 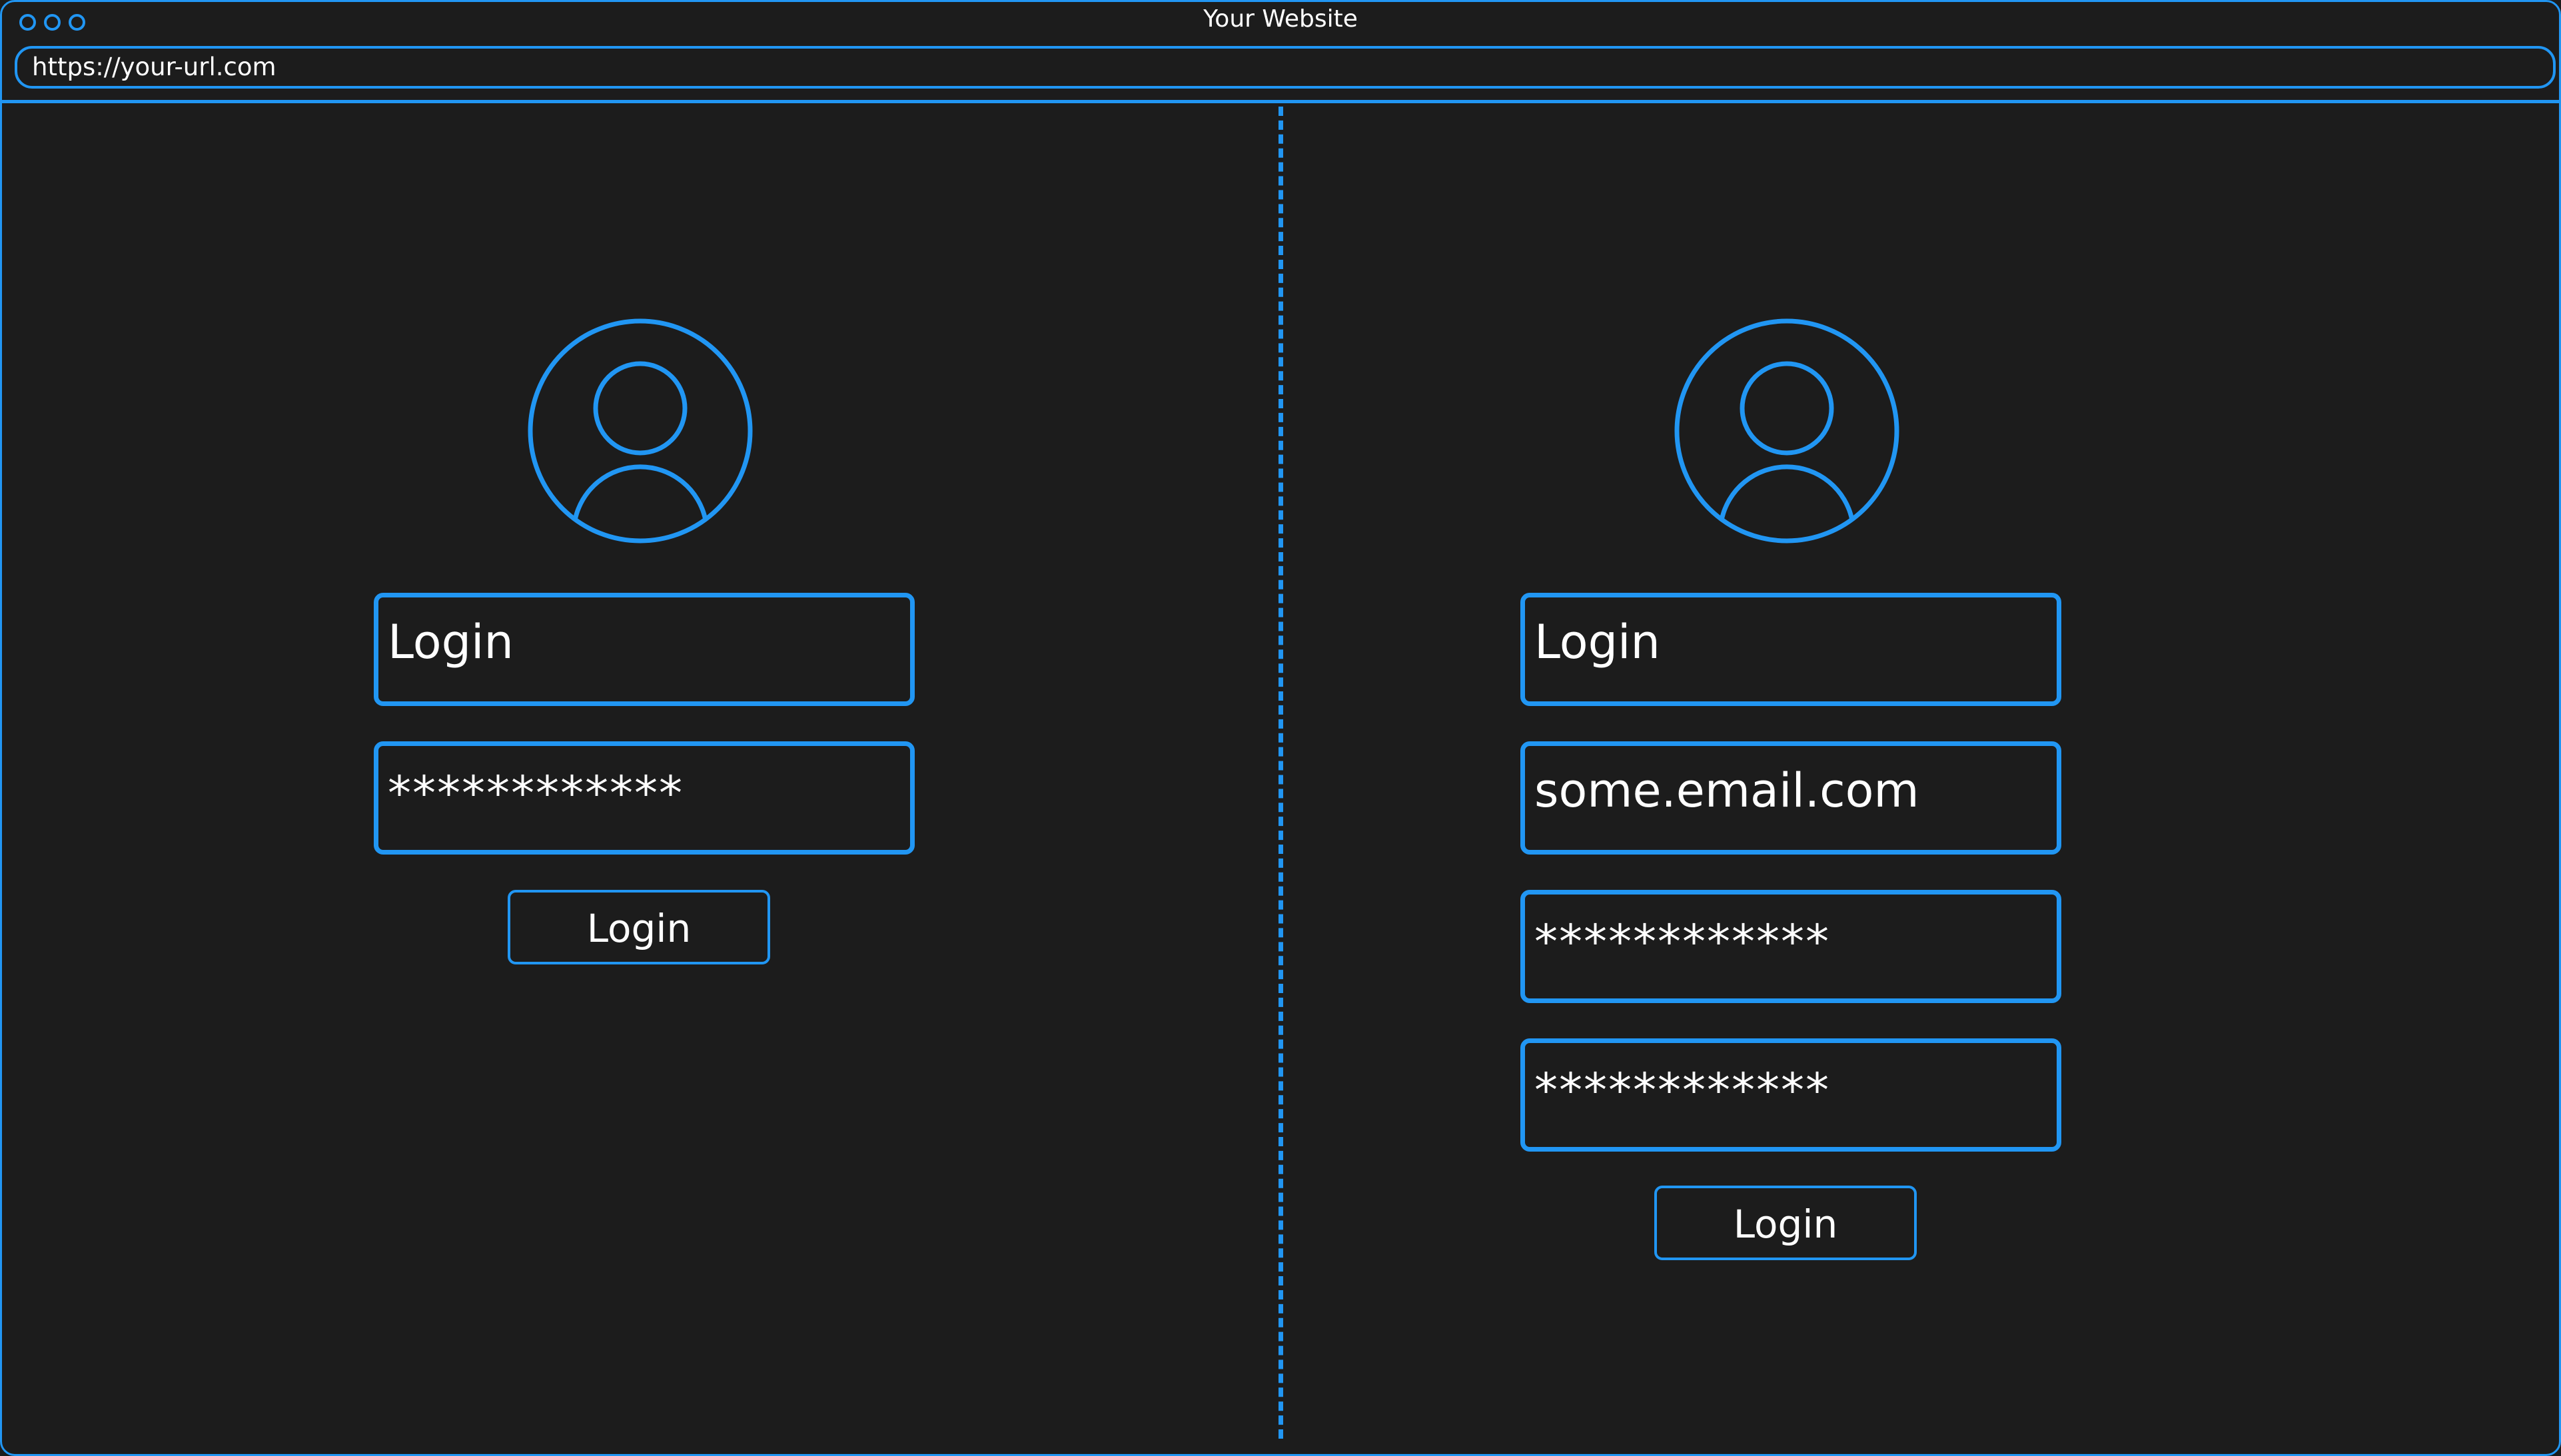 What do you see at coordinates (1285, 67) in the screenshot?
I see `url-bar: https://your-url.com` at bounding box center [1285, 67].